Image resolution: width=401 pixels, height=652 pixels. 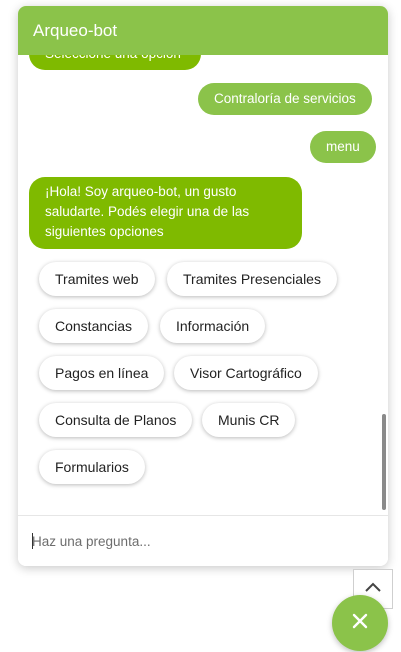 I want to click on option-tramites-presenciales: Tramites Presenciales, so click(x=252, y=279).